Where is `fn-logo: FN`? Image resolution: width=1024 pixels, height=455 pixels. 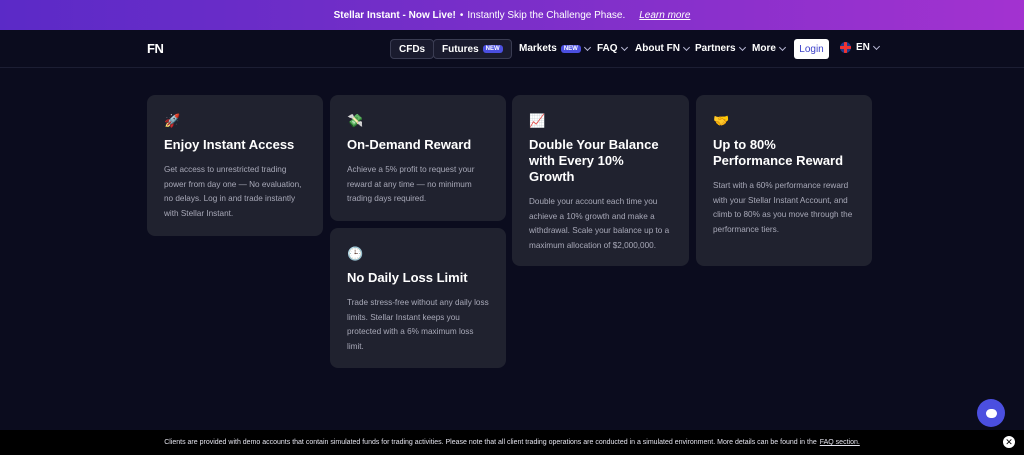
fn-logo: FN is located at coordinates (155, 48).